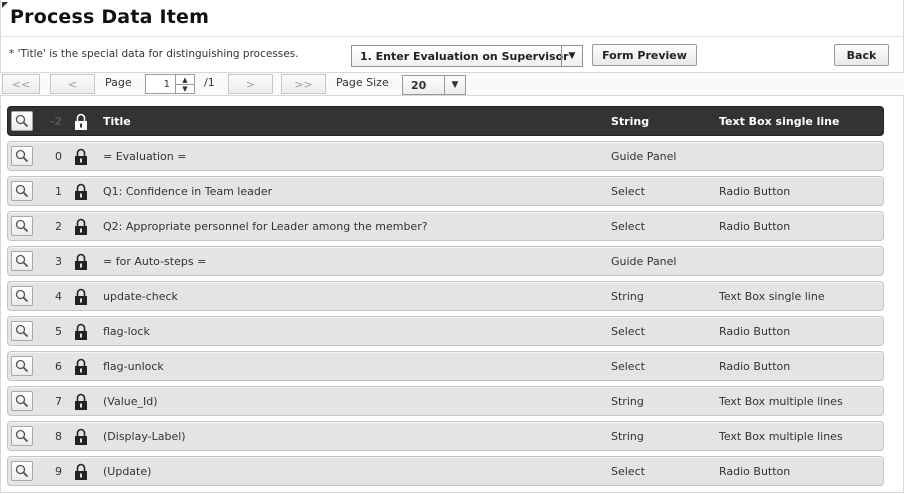 This screenshot has height=494, width=904. I want to click on title-column-header: Title, so click(117, 121).